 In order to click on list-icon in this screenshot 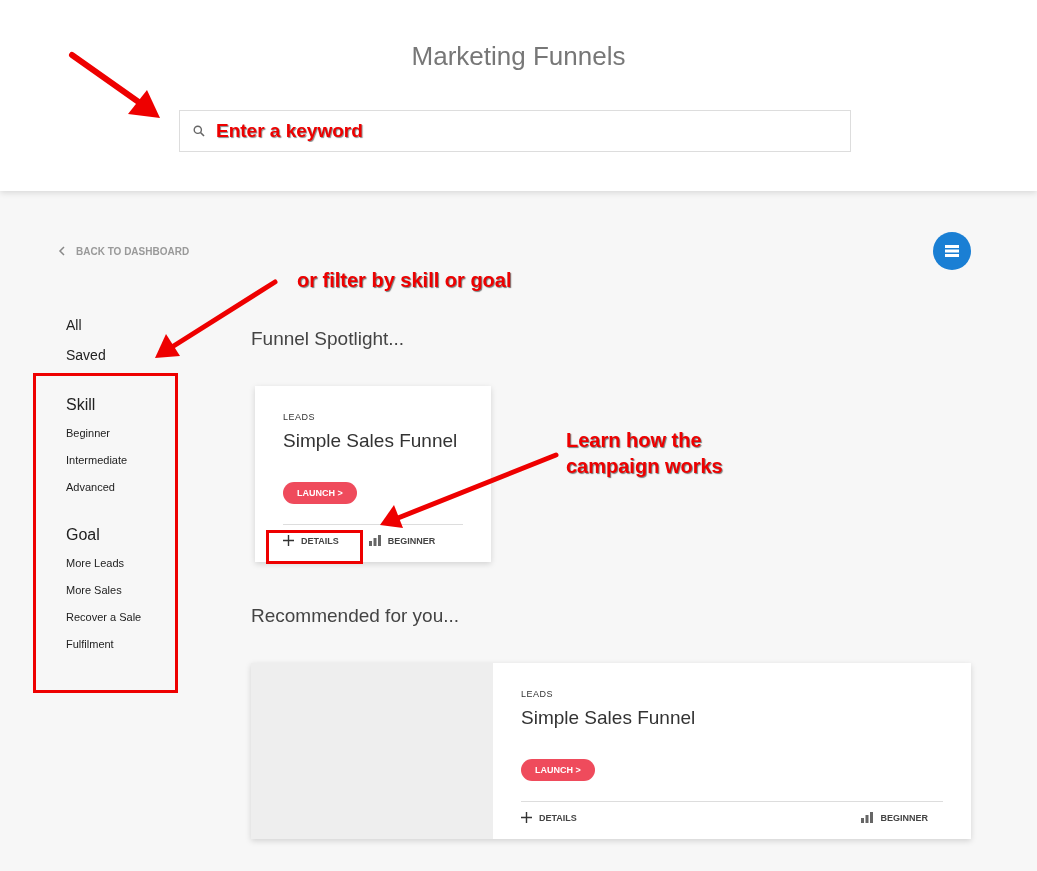, I will do `click(952, 251)`.